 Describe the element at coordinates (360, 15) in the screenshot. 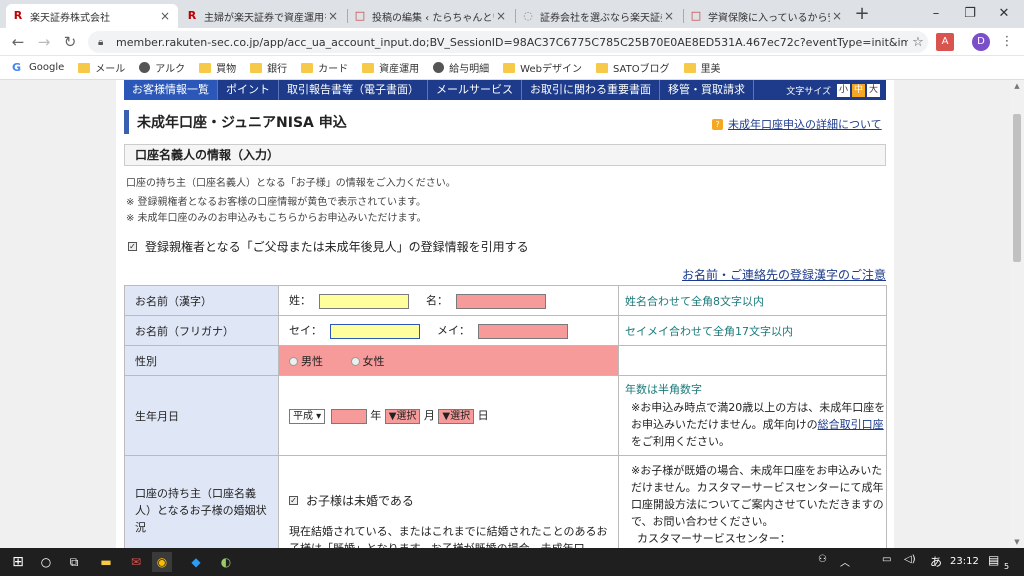

I see `page-favicon-icon: □` at that location.